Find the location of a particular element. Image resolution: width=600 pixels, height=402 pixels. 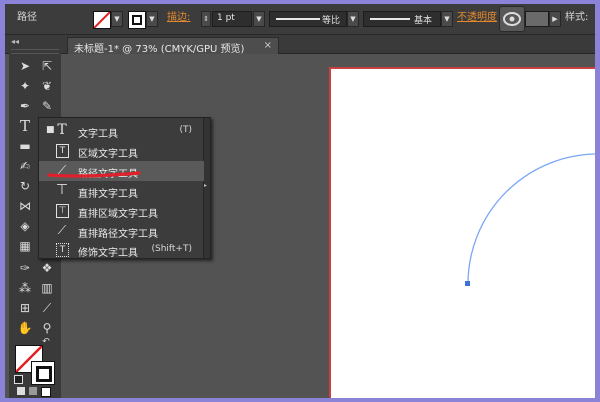

vertical-area-type-tool-icon: ⊤ is located at coordinates (62, 211).